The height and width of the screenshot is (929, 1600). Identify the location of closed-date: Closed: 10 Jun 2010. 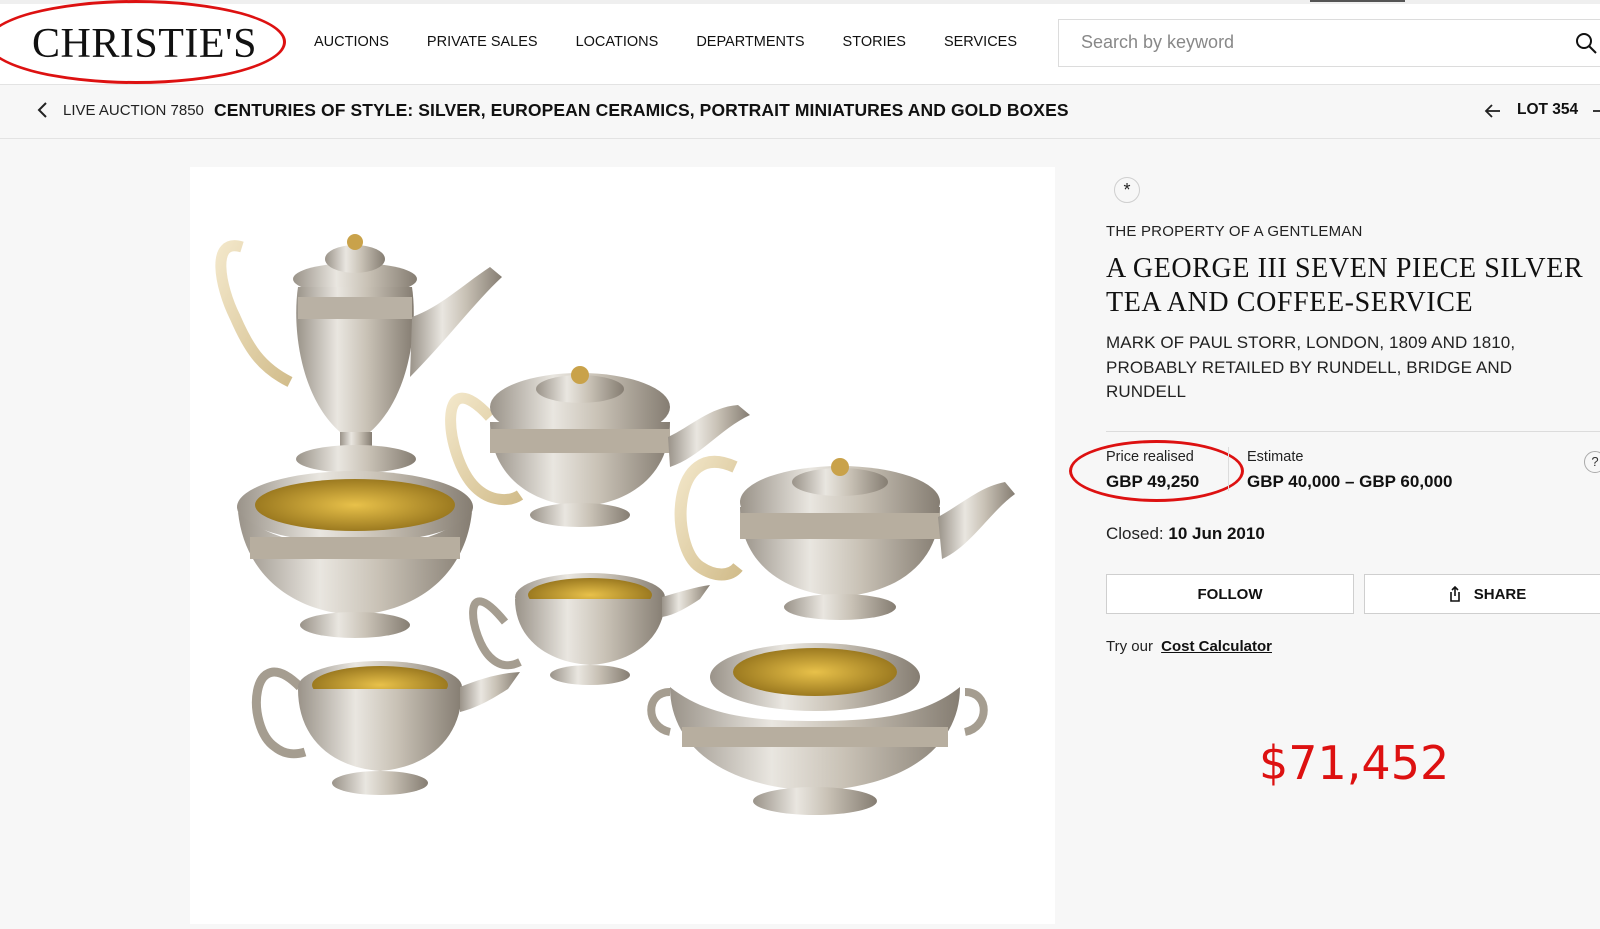
(1185, 534).